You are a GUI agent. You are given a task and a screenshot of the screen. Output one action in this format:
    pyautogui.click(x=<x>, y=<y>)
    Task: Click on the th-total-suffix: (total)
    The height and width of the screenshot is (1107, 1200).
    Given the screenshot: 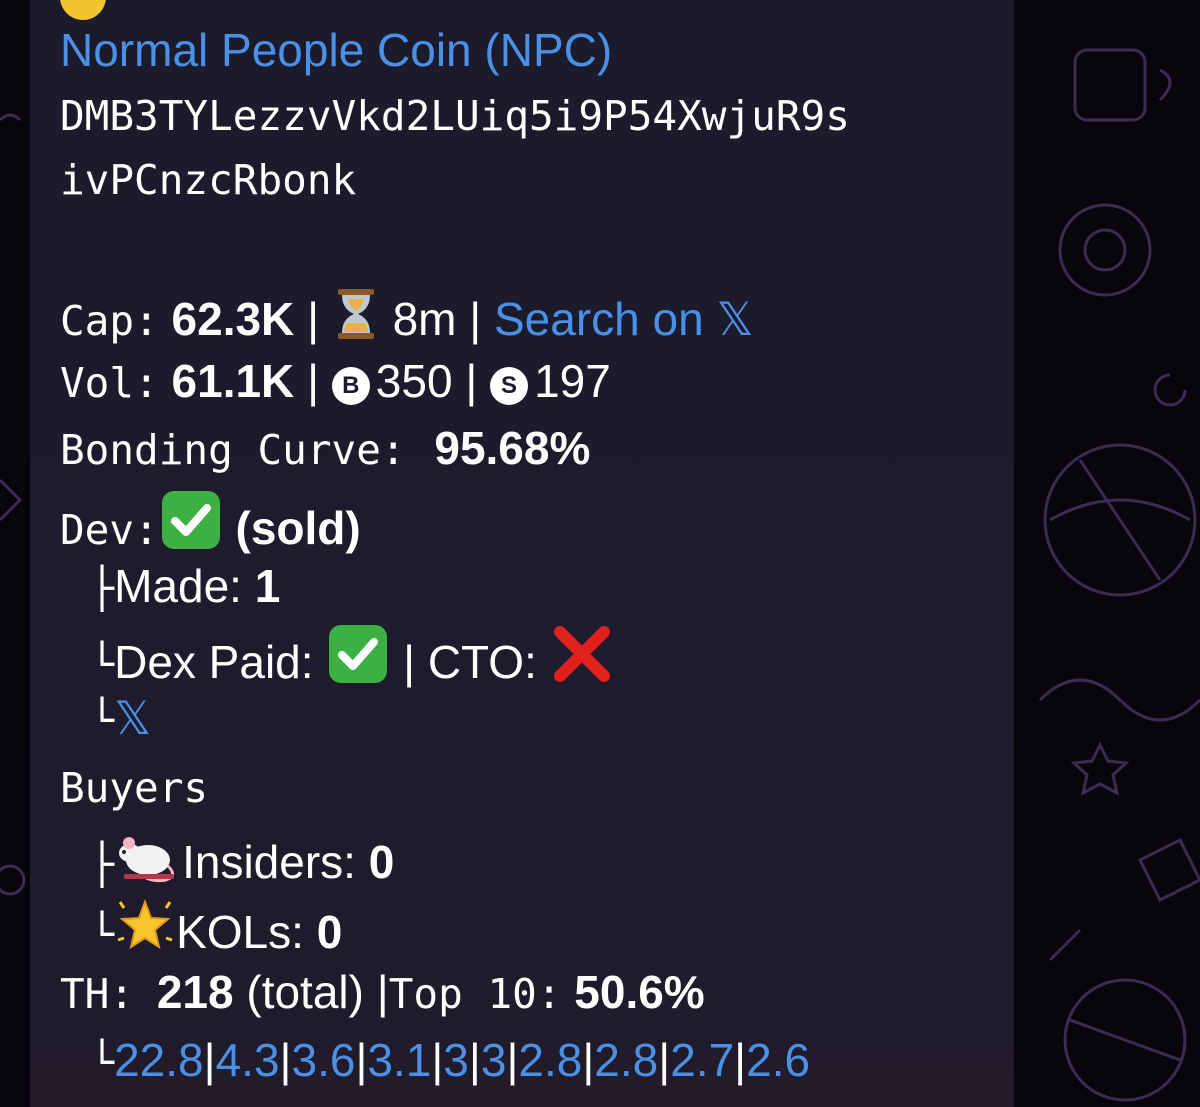 What is the action you would take?
    pyautogui.click(x=305, y=992)
    